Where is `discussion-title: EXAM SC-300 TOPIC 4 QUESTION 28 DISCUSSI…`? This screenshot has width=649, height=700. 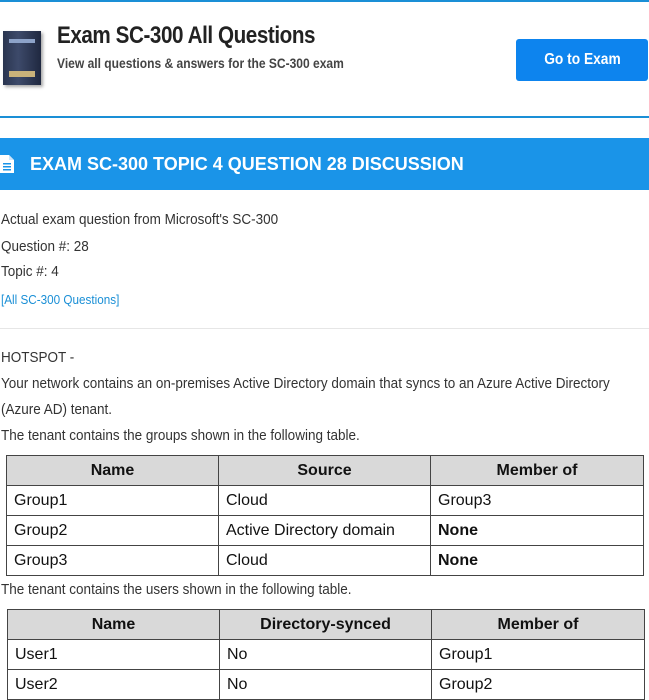 discussion-title: EXAM SC-300 TOPIC 4 QUESTION 28 DISCUSSI… is located at coordinates (247, 164).